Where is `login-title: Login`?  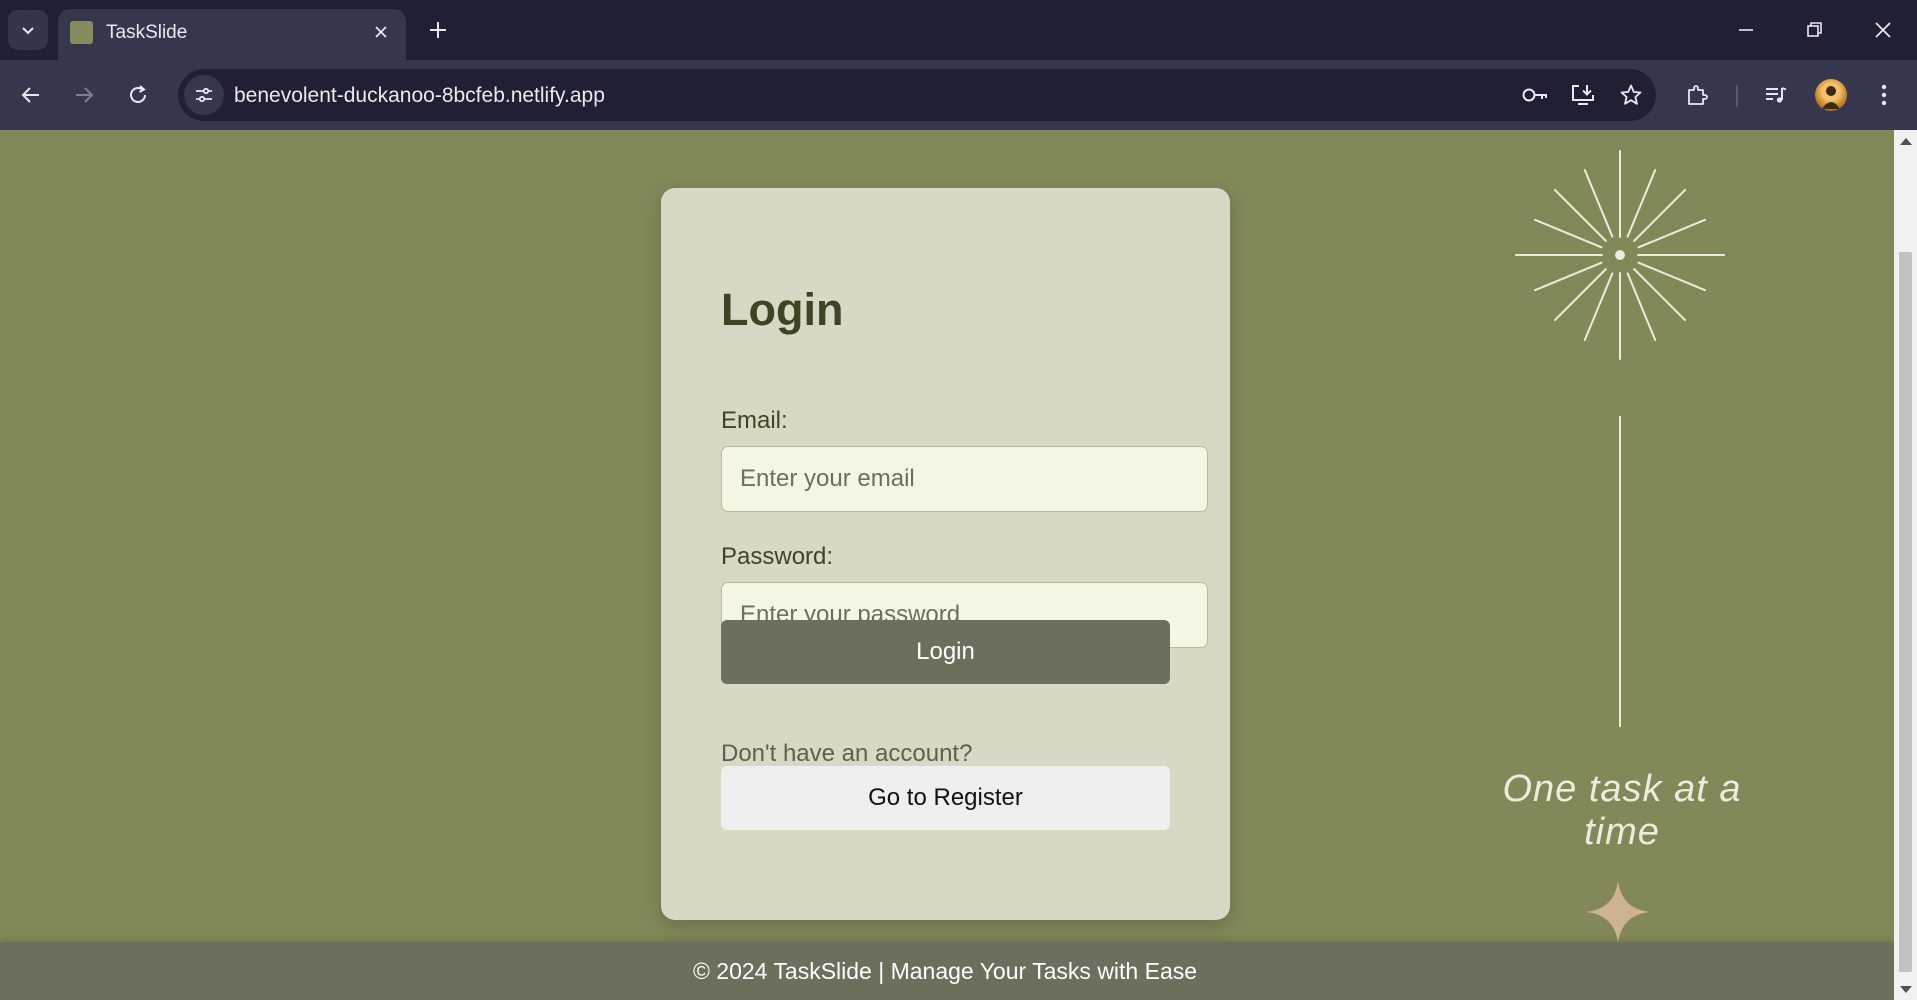 login-title: Login is located at coordinates (782, 309).